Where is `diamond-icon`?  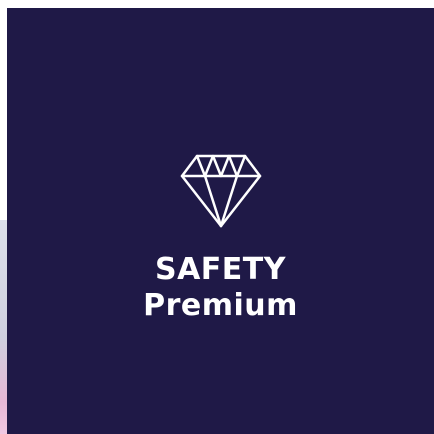
diamond-icon is located at coordinates (220, 191).